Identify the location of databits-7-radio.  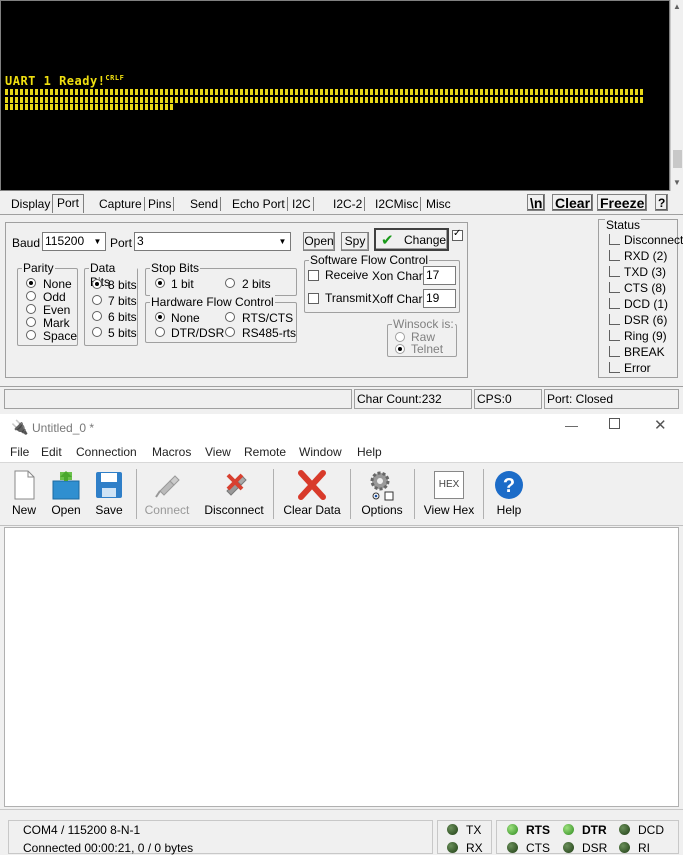
(97, 300).